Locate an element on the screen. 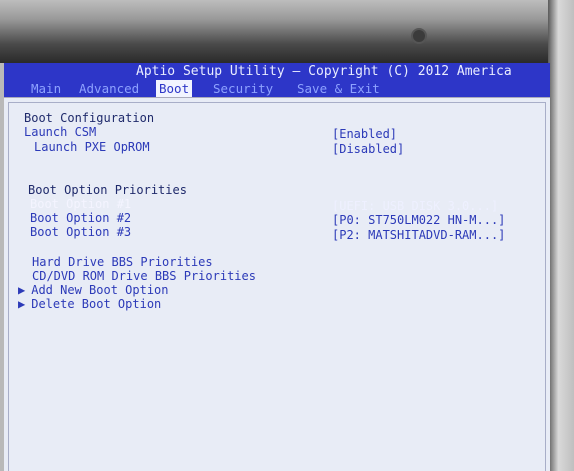  boot-option-1-label: Boot Option #1 is located at coordinates (80, 204).